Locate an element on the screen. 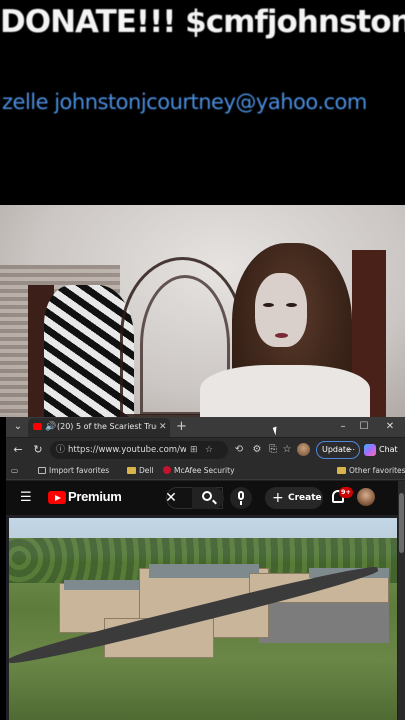  tab-list-icon: ⌄ is located at coordinates (18, 427).